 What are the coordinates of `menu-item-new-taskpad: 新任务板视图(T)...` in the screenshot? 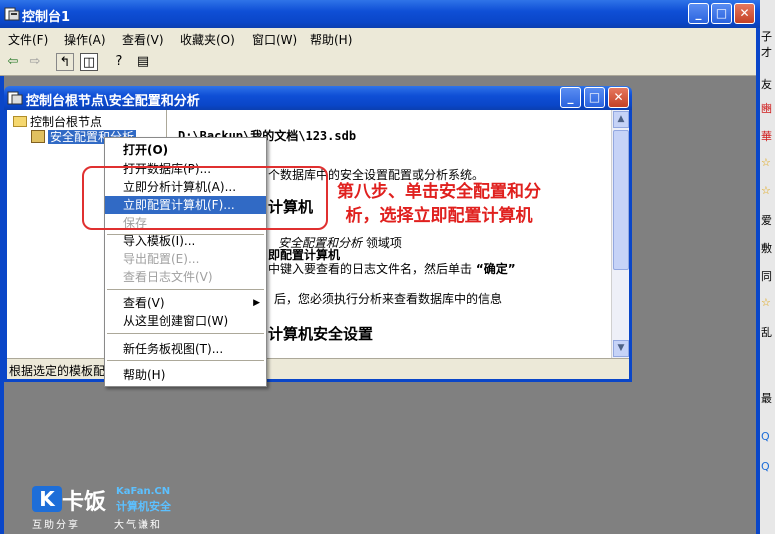 It's located at (185, 349).